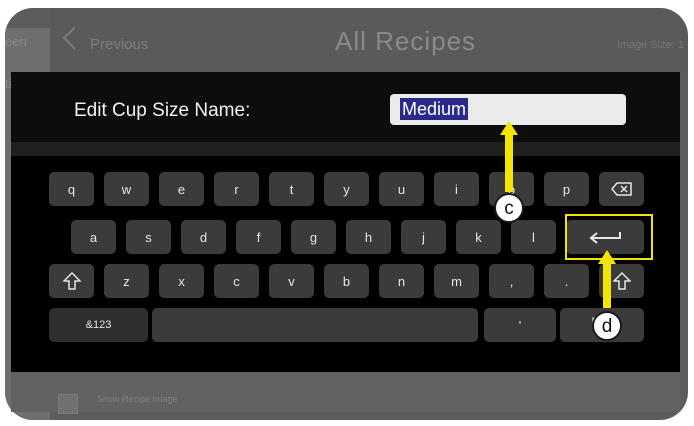  Describe the element at coordinates (137, 399) in the screenshot. I see `show-recipe-image-label: Show Recipe Image` at that location.